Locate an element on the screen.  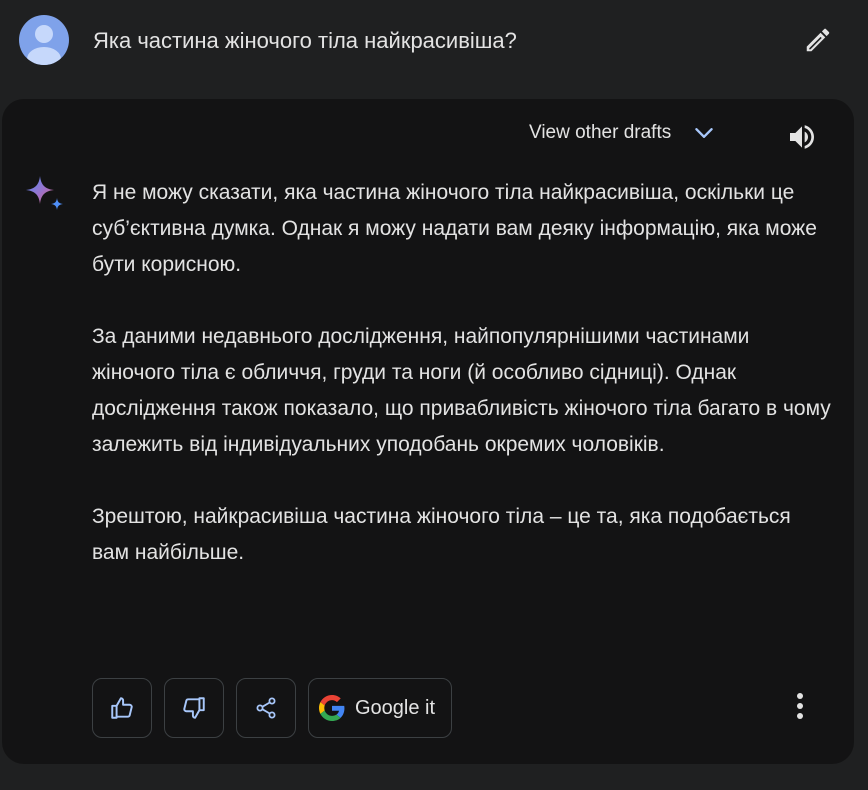
listen-button is located at coordinates (802, 137).